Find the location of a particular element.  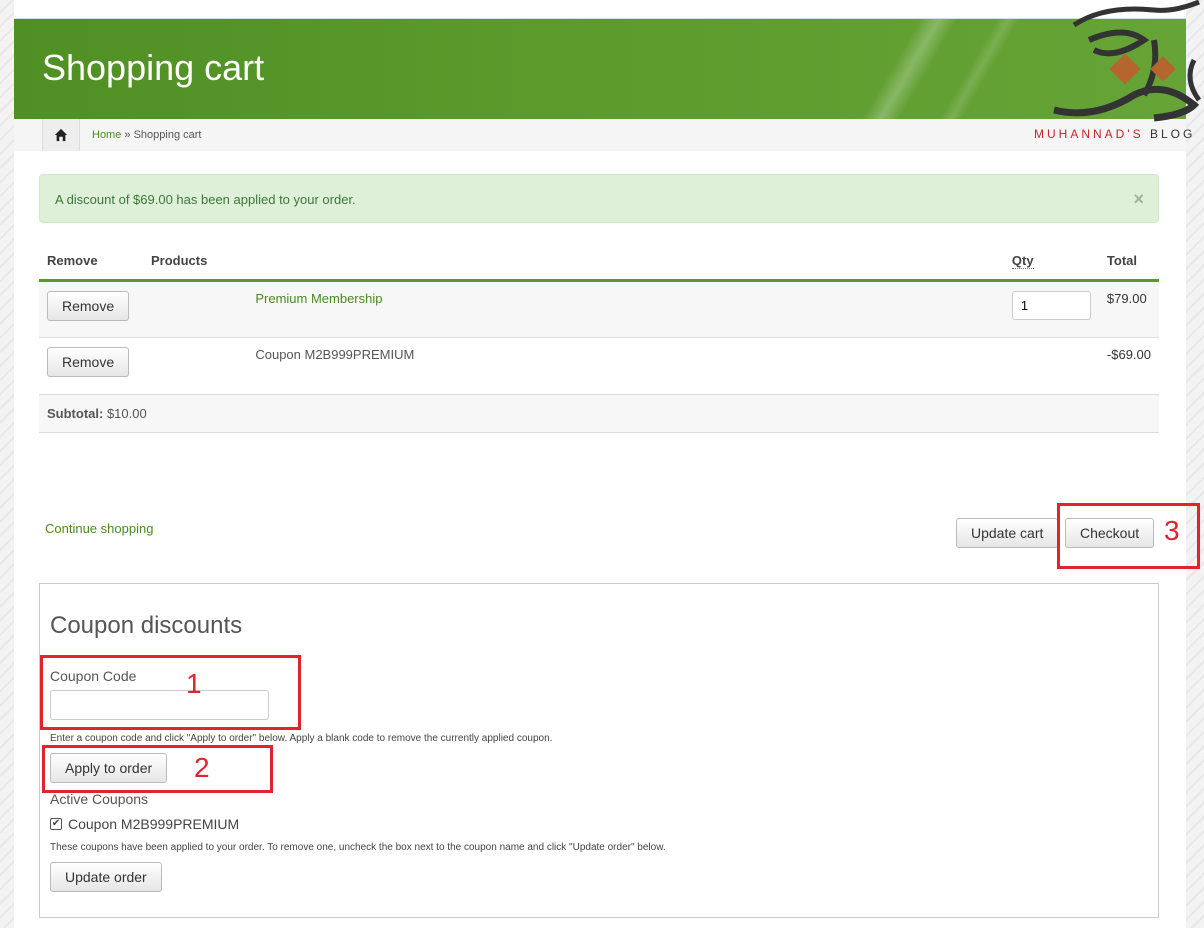

update-cart-button: Update cart is located at coordinates (1007, 533).